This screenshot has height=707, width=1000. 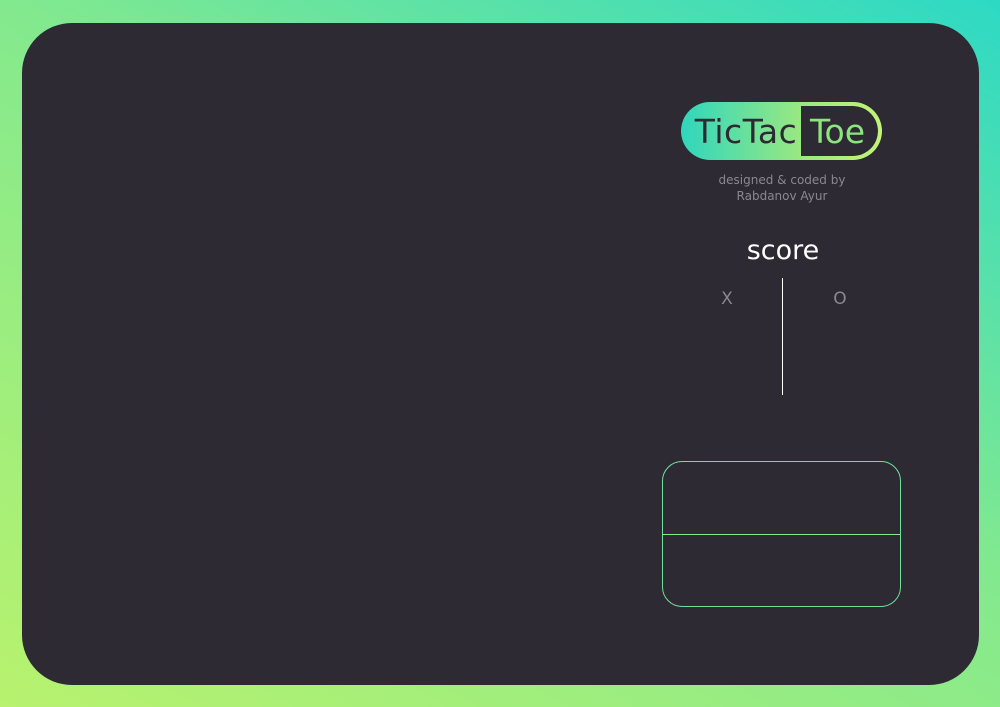 I want to click on logo-inner: TicTac Toe, so click(x=781, y=131).